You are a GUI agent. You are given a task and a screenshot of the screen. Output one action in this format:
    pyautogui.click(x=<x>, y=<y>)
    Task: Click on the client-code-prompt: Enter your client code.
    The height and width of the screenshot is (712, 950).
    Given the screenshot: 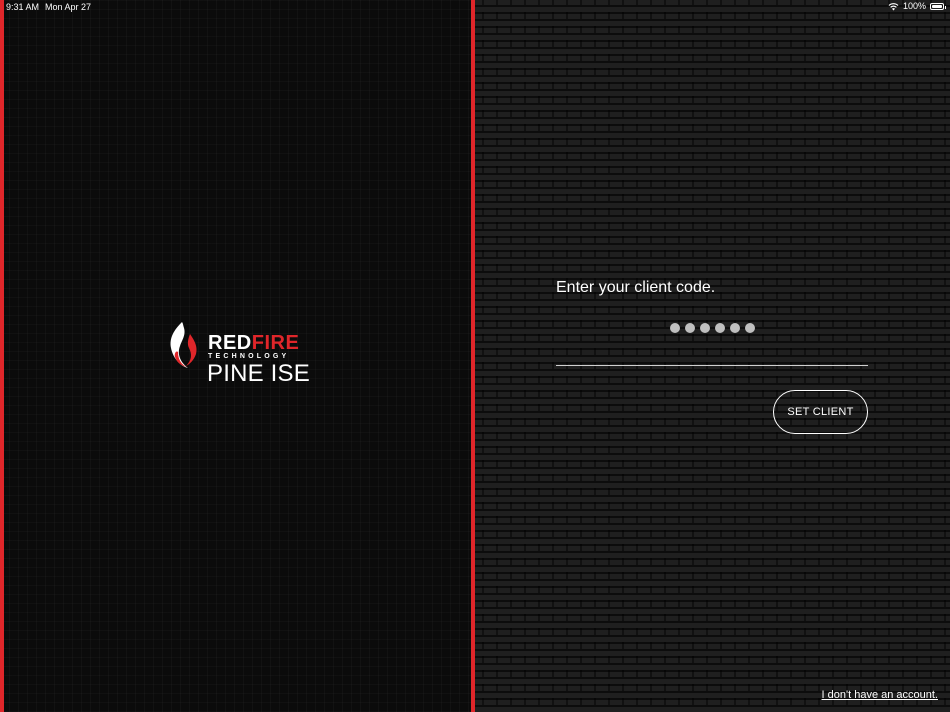 What is the action you would take?
    pyautogui.click(x=636, y=287)
    